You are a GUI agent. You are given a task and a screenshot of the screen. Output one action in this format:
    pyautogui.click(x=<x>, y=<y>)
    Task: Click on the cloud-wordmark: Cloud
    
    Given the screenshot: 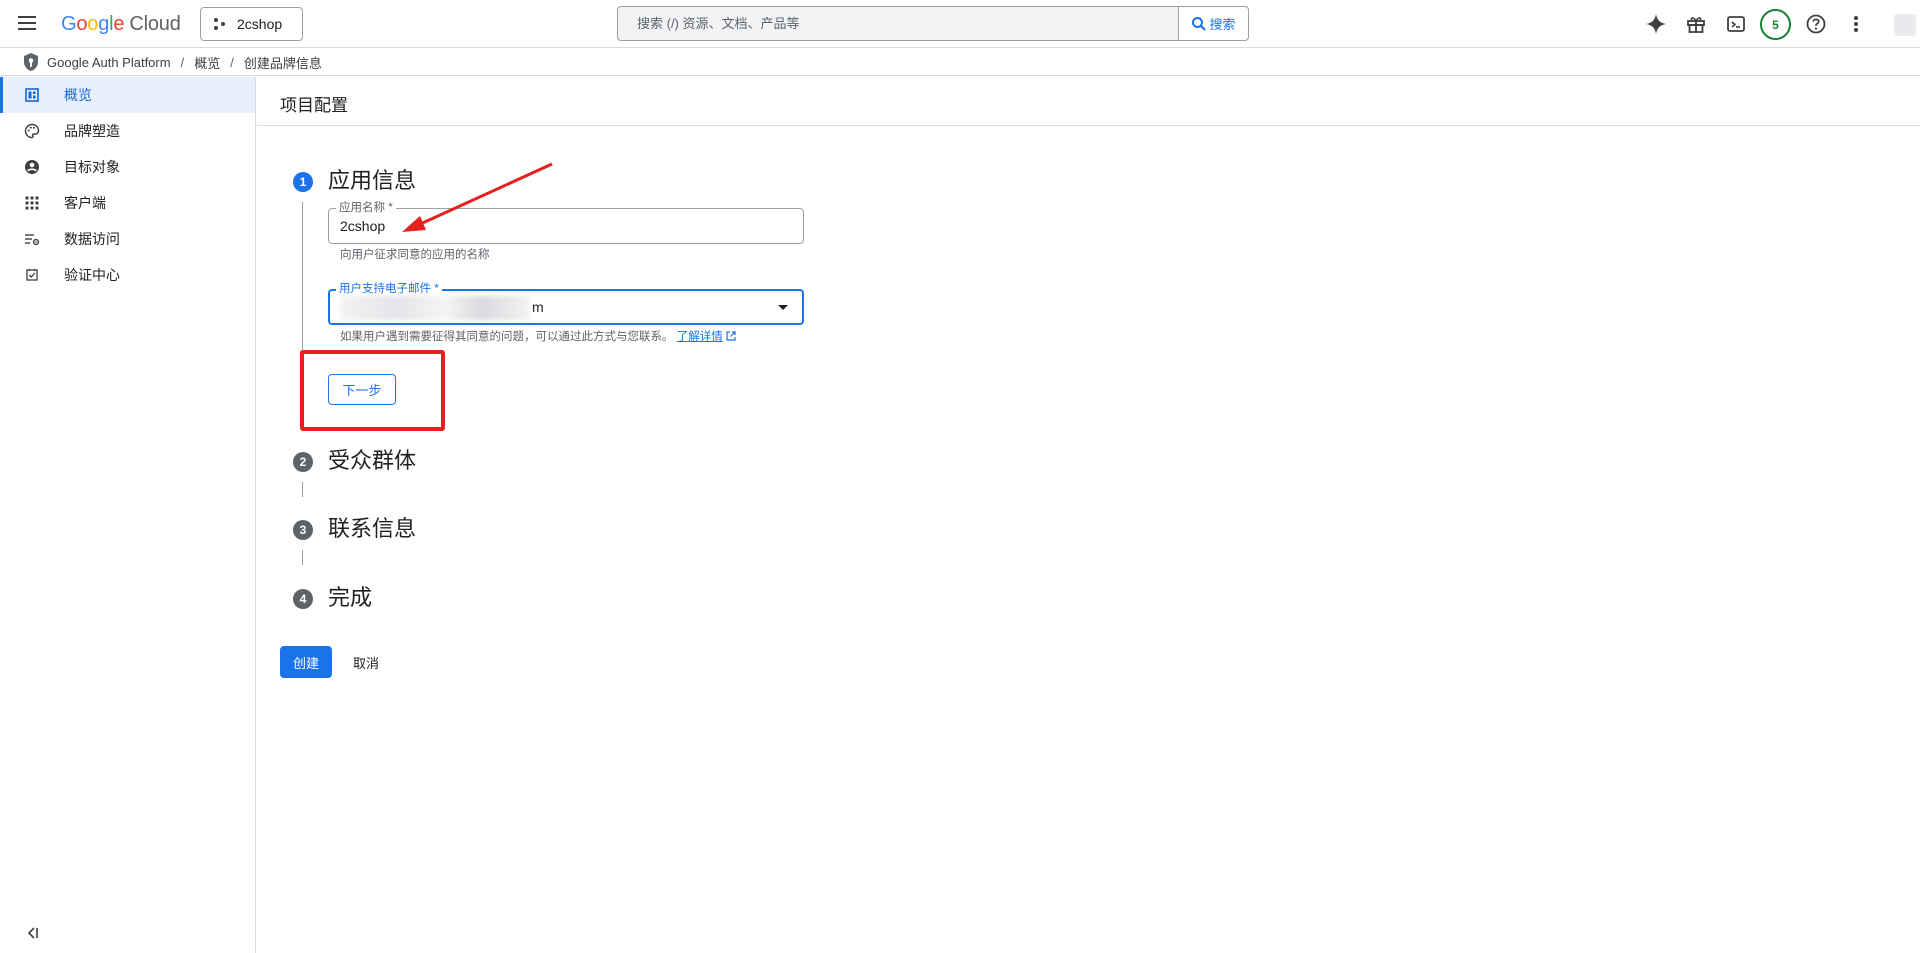 What is the action you would take?
    pyautogui.click(x=155, y=24)
    